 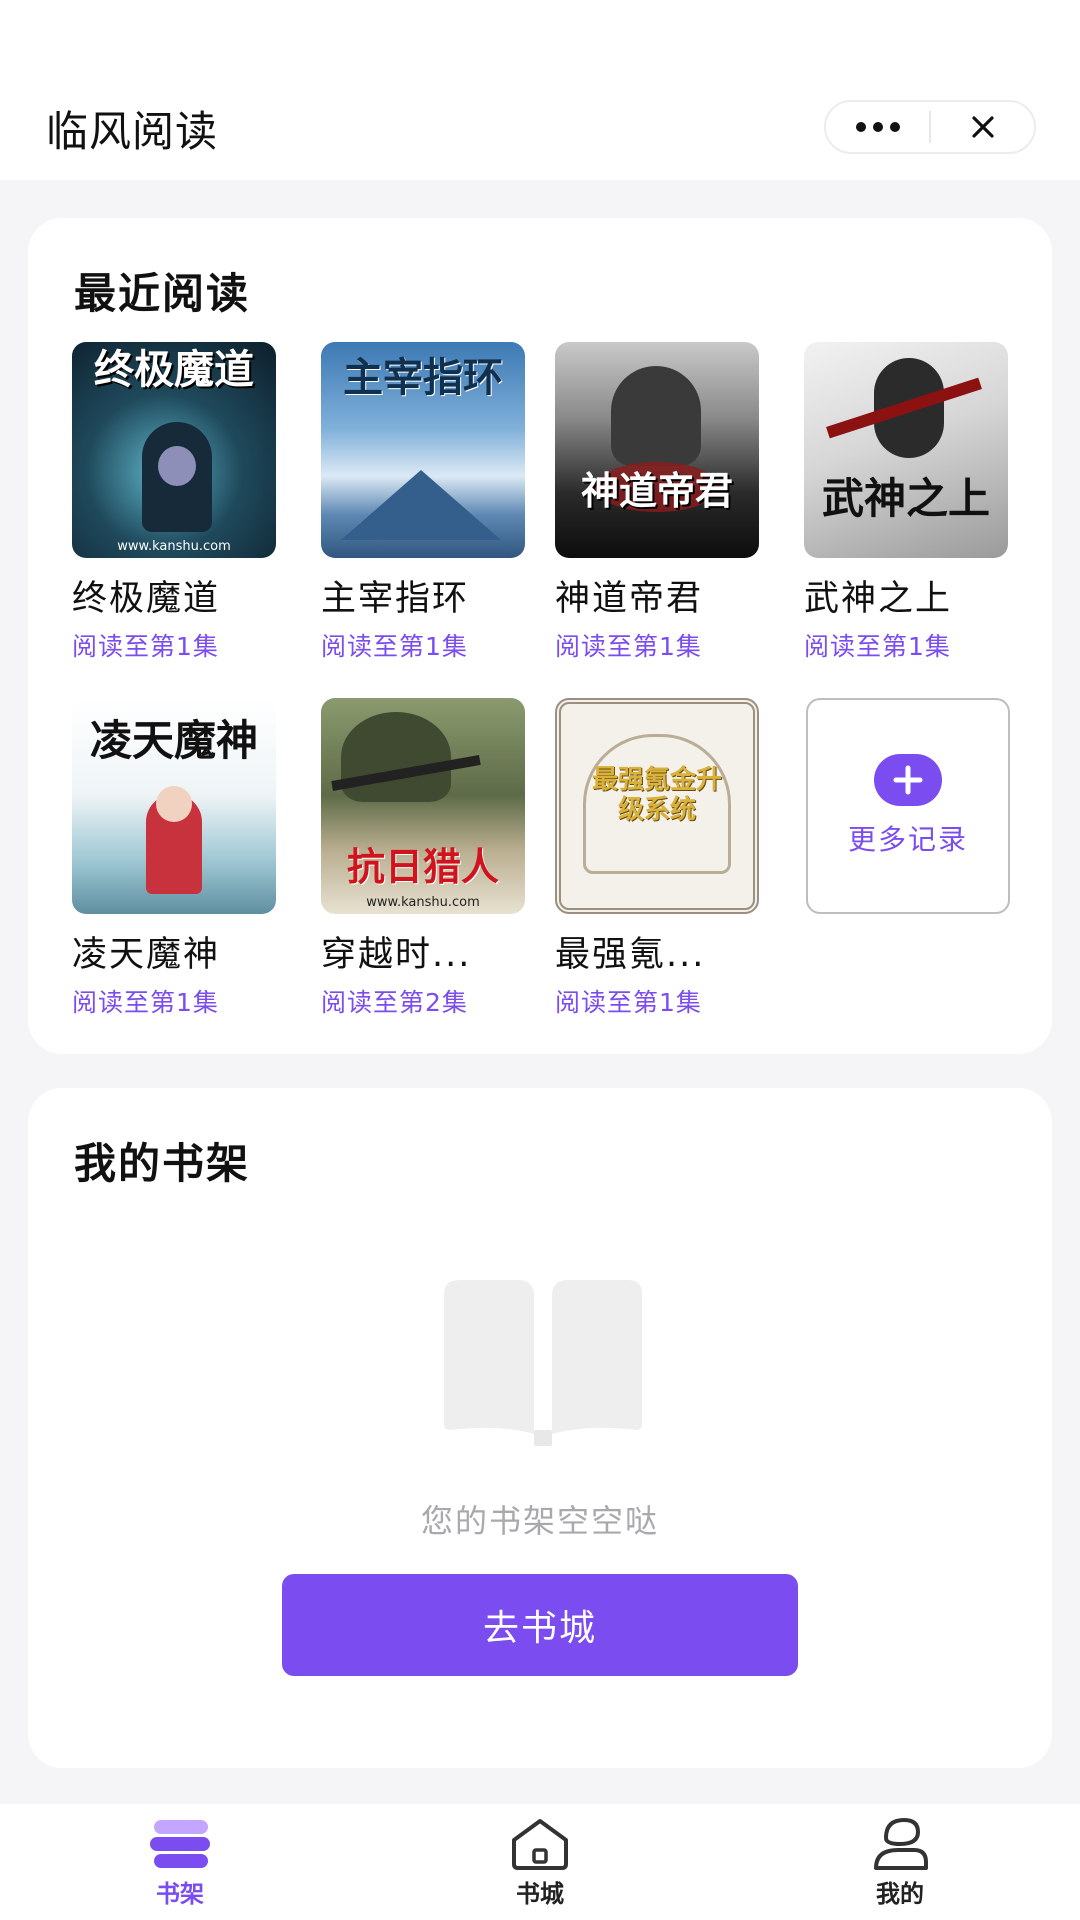 I want to click on book-item: 凌天魔神 凌天魔神 阅读至第1集, so click(x=175, y=858).